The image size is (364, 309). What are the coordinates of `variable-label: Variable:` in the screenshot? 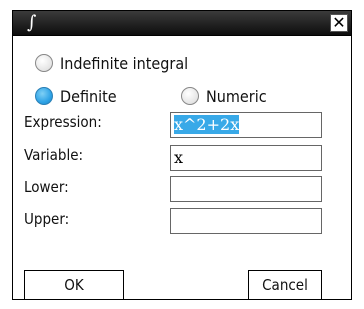 It's located at (54, 155).